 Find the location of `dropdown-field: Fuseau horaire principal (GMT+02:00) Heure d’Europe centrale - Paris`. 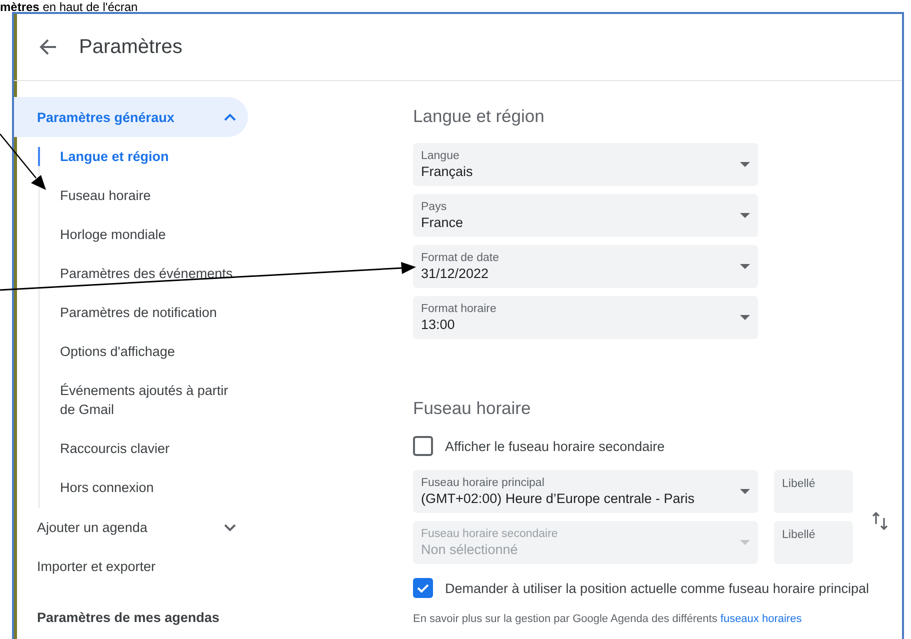

dropdown-field: Fuseau horaire principal (GMT+02:00) Heure d’Europe centrale - Paris is located at coordinates (585, 491).